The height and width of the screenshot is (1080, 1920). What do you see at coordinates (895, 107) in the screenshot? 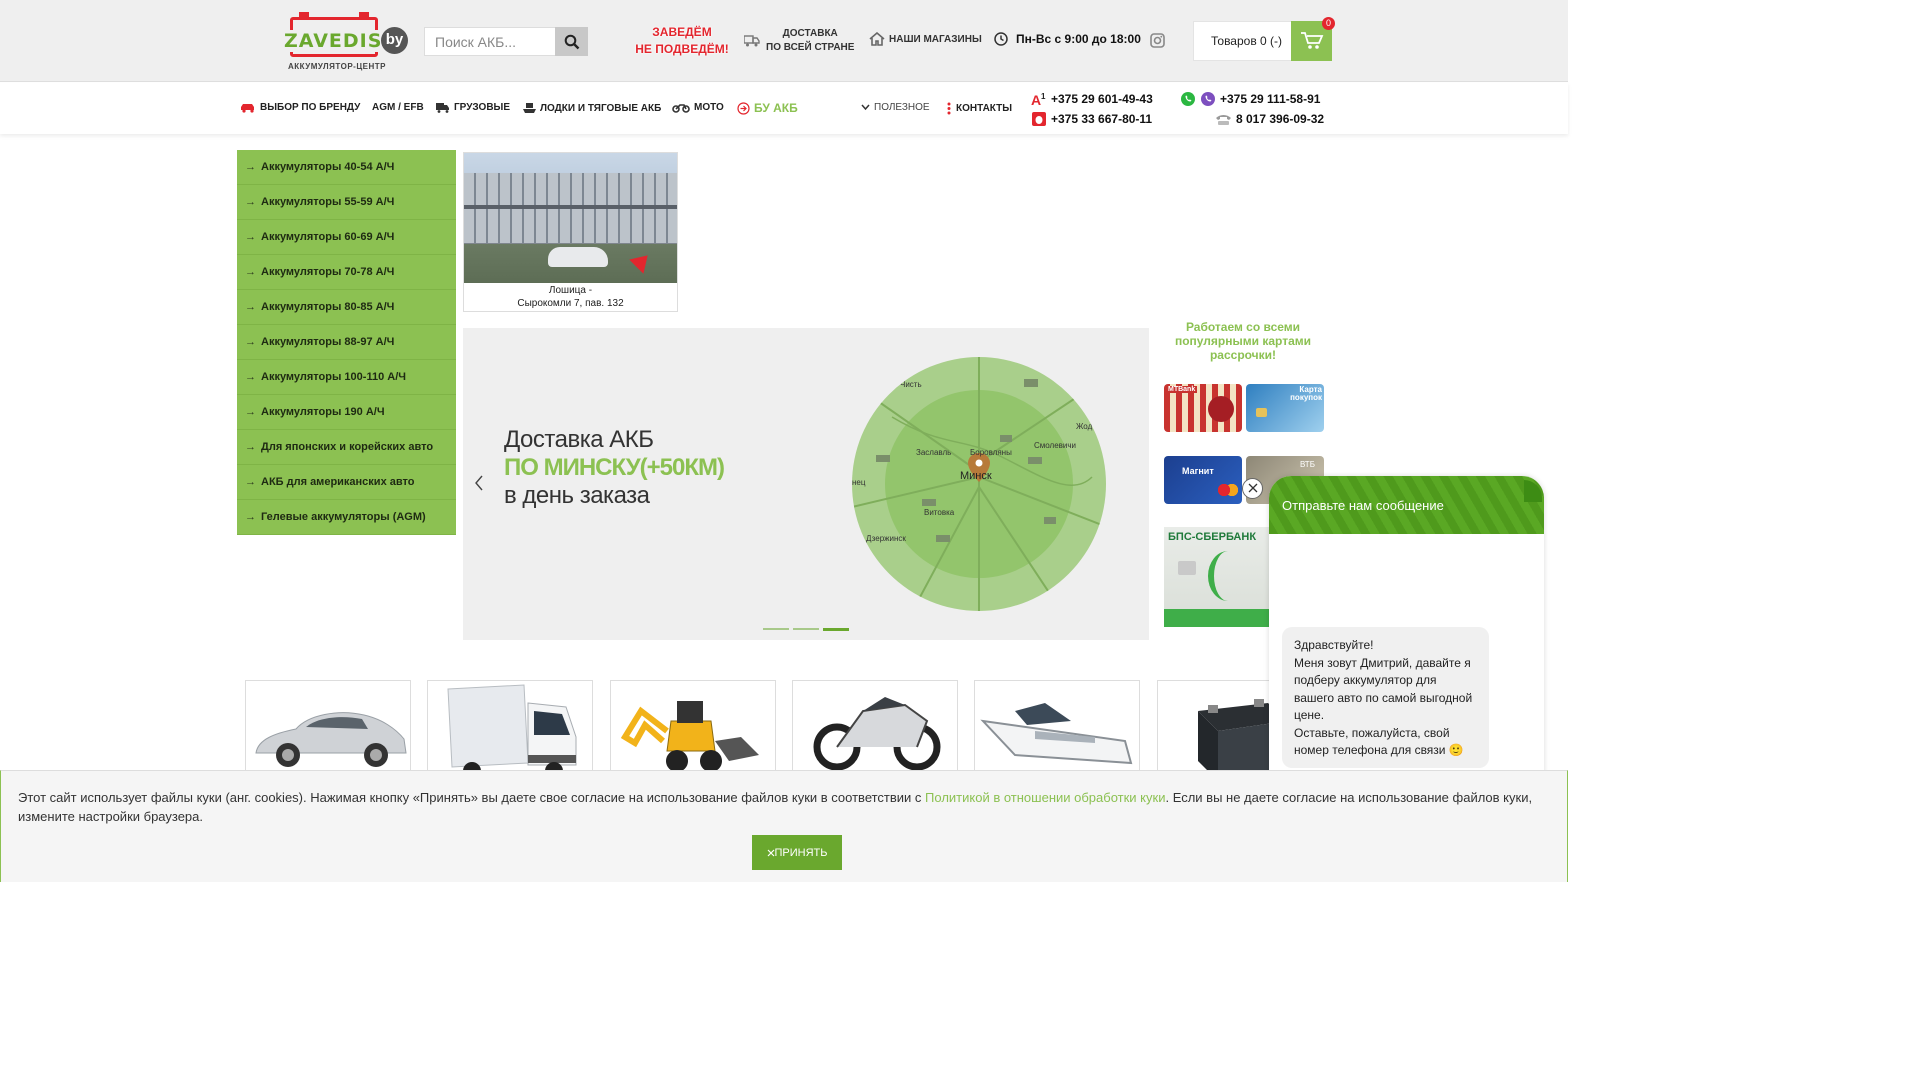
I see `nav-useful: ПОЛЕЗНОЕ` at bounding box center [895, 107].